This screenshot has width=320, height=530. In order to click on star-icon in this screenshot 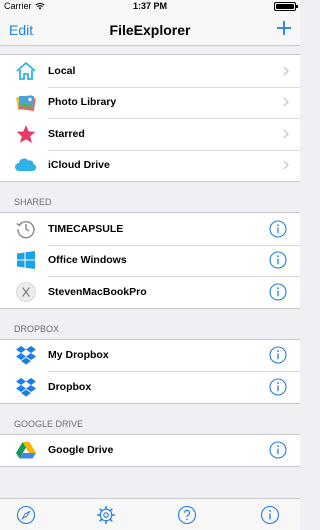, I will do `click(26, 134)`.